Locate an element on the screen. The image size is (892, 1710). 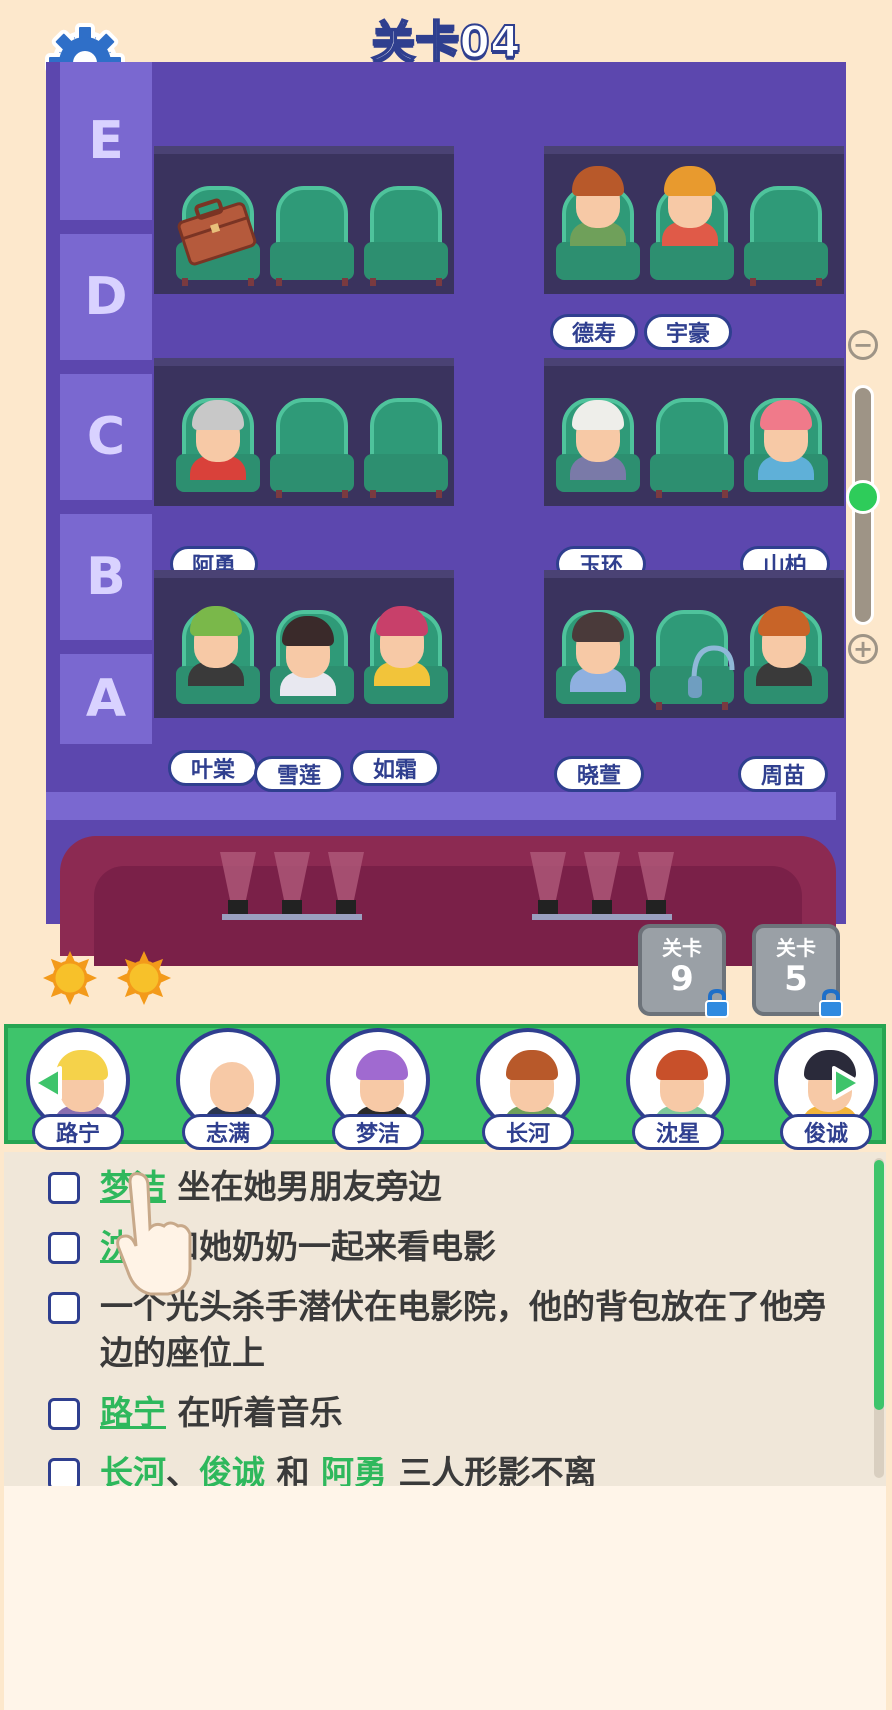
character-card: 志满 is located at coordinates (228, 1098).